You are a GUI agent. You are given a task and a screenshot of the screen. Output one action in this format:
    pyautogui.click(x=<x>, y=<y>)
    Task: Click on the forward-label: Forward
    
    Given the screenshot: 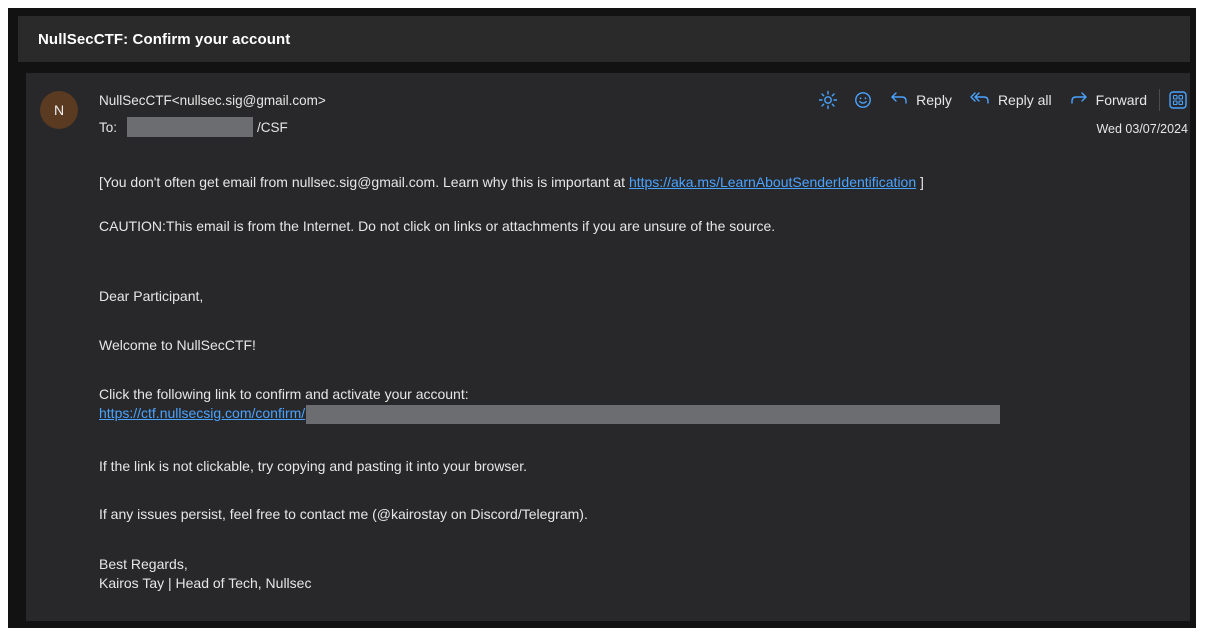 What is the action you would take?
    pyautogui.click(x=1121, y=100)
    